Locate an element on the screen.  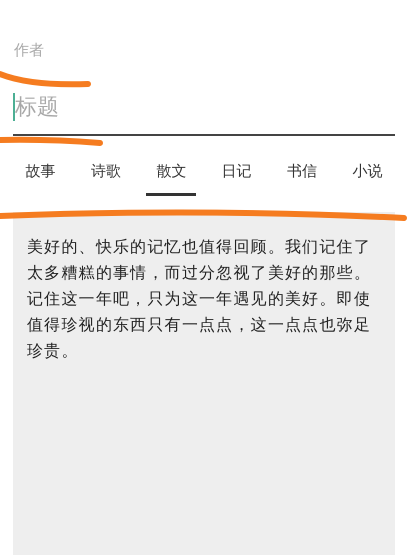
category-tab: 散文 is located at coordinates (171, 176).